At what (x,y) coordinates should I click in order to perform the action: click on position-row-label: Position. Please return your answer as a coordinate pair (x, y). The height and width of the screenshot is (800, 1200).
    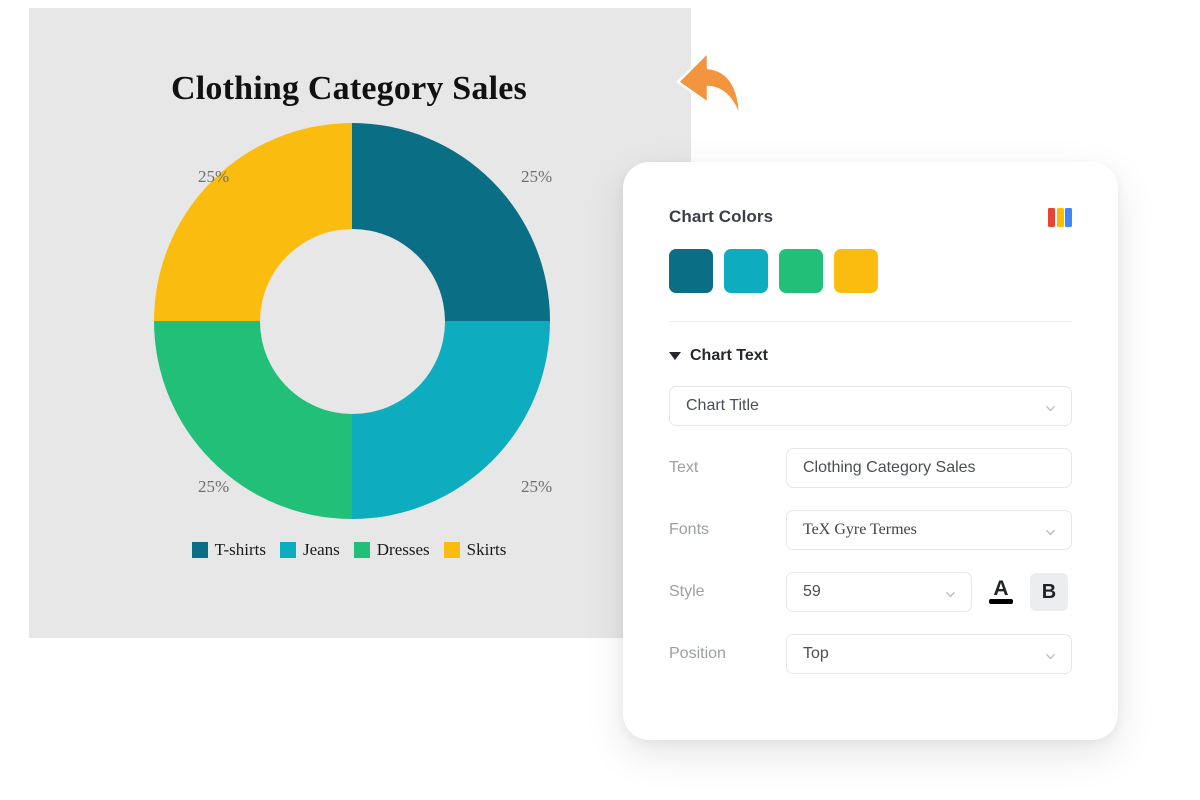
    Looking at the image, I should click on (697, 653).